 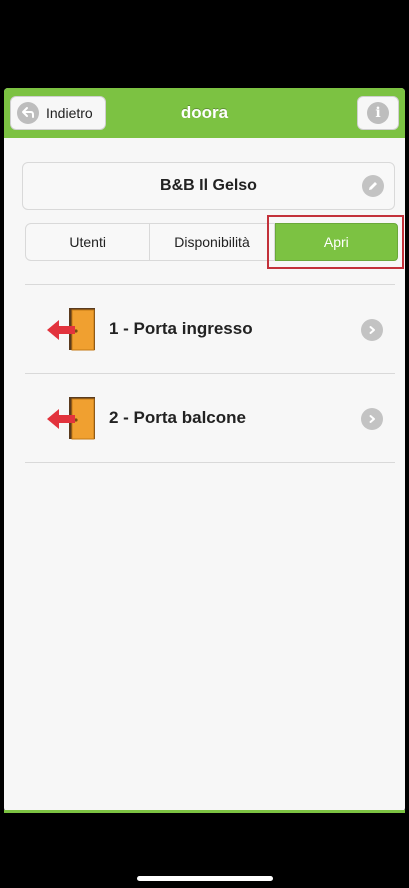 I want to click on tab-disponibilita: Disponibilità, so click(x=212, y=242).